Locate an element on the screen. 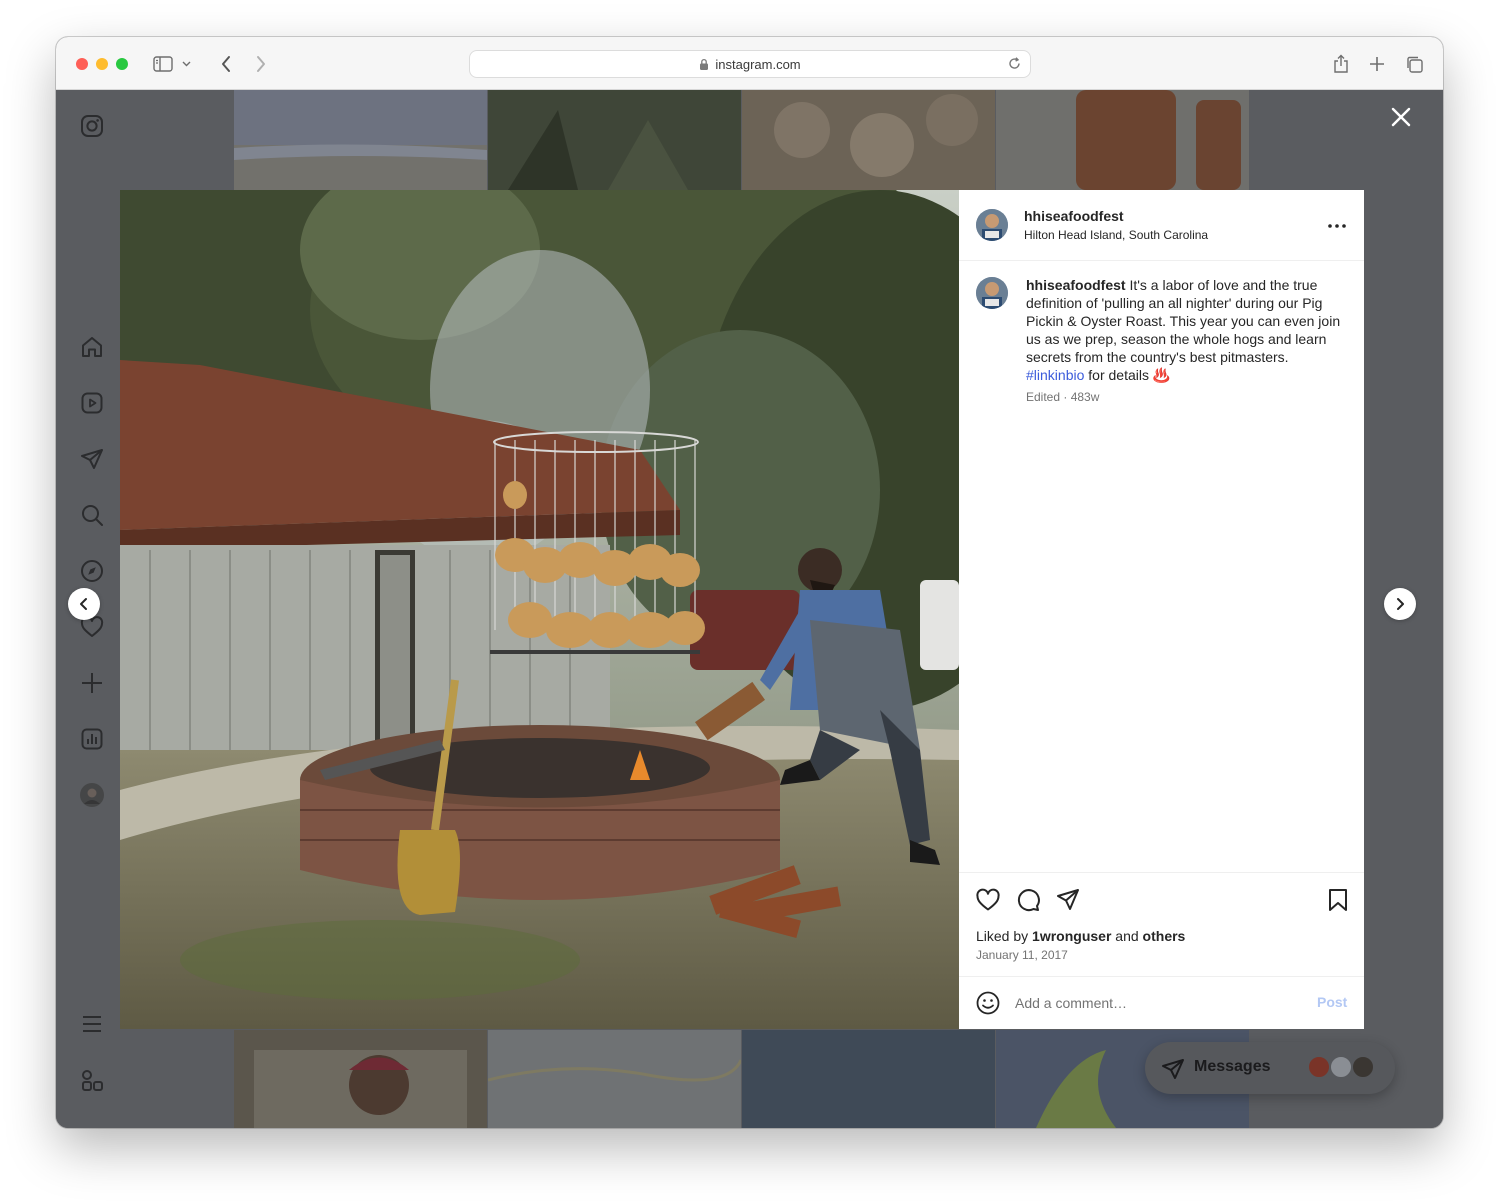  previous-post-button is located at coordinates (84, 604).